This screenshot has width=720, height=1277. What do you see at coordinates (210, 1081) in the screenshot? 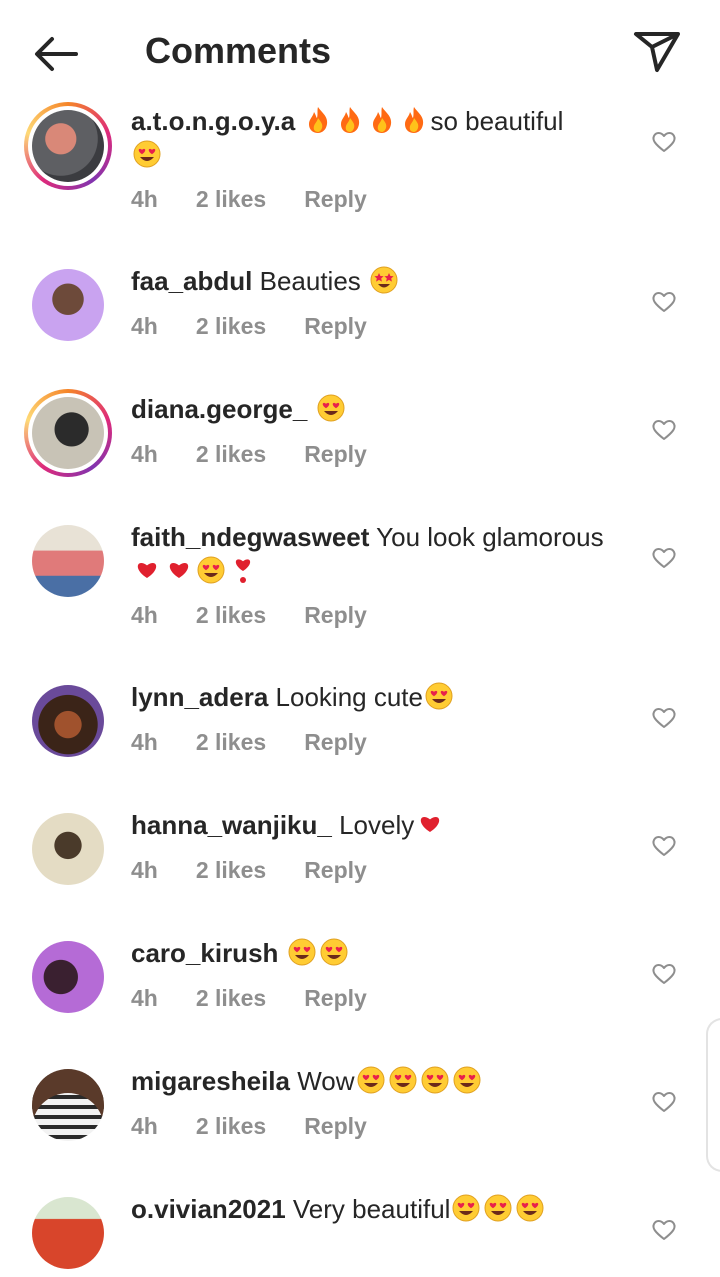
I see `comment-username: migaresheila` at bounding box center [210, 1081].